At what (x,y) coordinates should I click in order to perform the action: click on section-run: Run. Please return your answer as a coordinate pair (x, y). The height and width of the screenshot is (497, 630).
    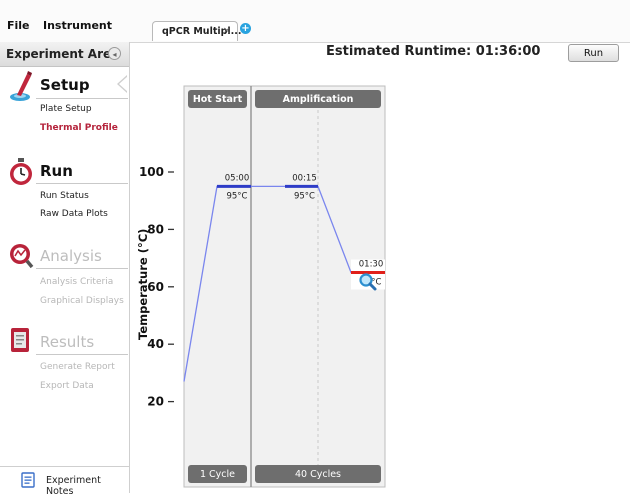
    Looking at the image, I should click on (56, 171).